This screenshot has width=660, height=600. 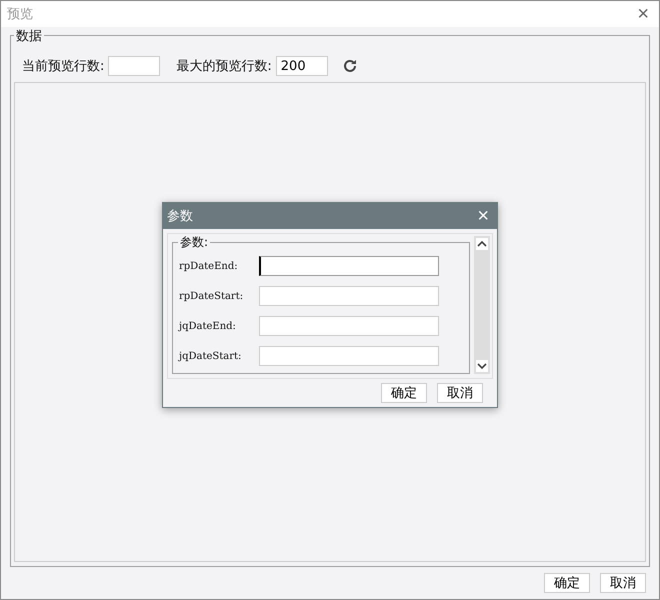 I want to click on window-title: 预览, so click(x=20, y=14).